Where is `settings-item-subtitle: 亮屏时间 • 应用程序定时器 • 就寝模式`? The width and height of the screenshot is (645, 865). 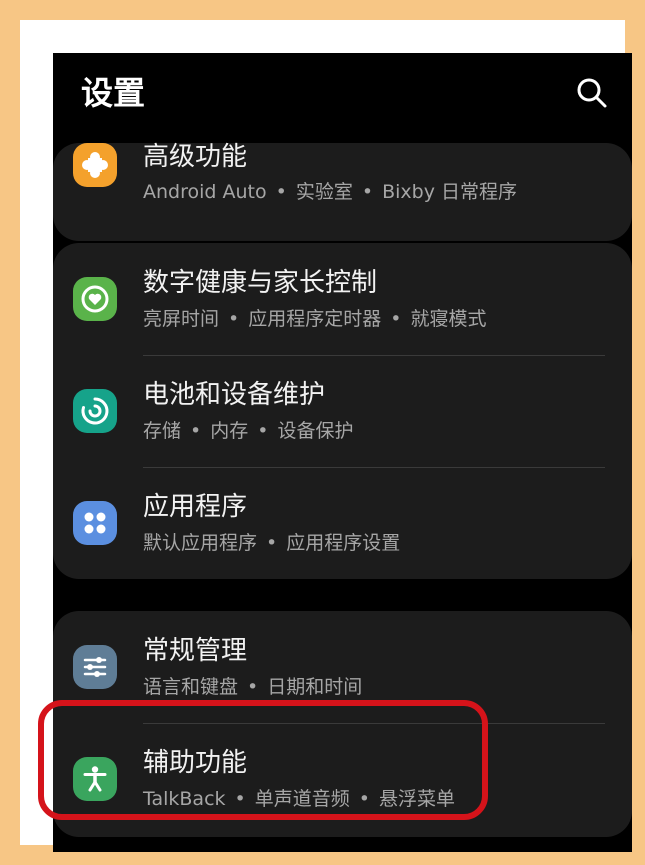 settings-item-subtitle: 亮屏时间 • 应用程序定时器 • 就寝模式 is located at coordinates (314, 319).